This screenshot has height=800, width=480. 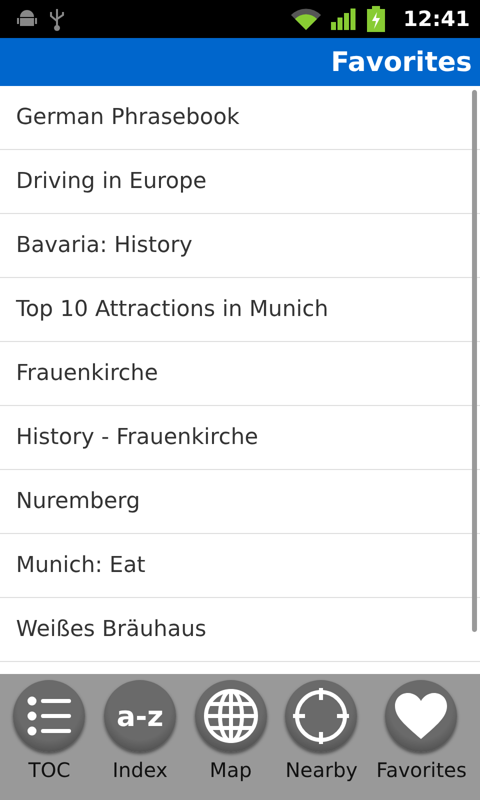 I want to click on index-icon: a-z, so click(x=140, y=716).